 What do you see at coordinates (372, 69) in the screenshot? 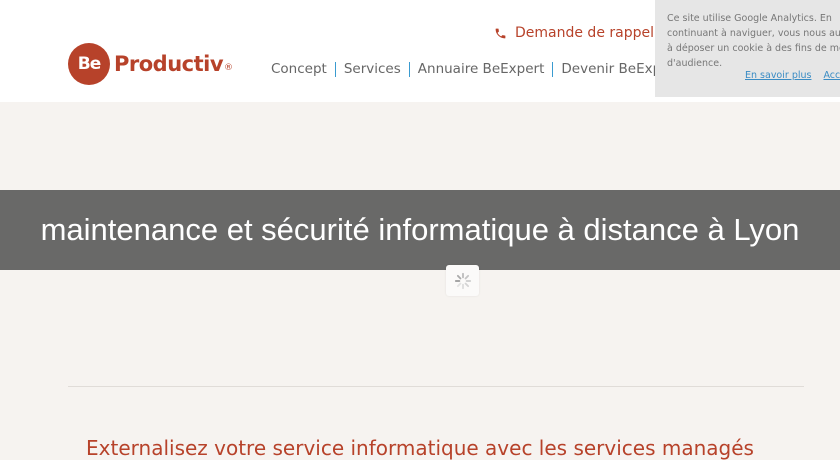
I see `nav-item-services: Services` at bounding box center [372, 69].